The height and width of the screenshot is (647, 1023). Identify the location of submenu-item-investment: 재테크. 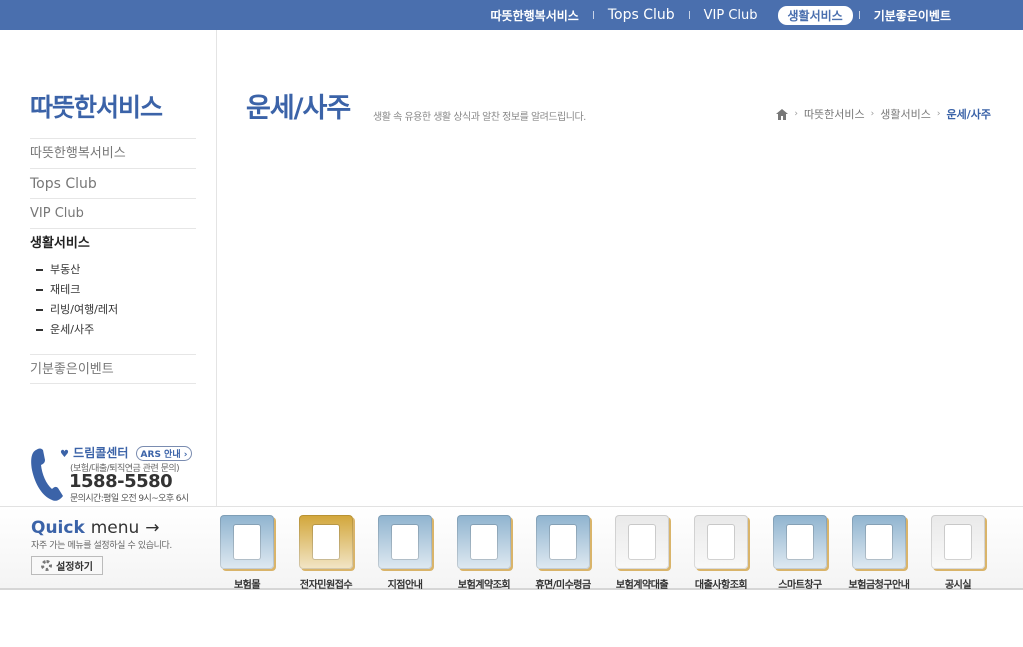
(116, 290).